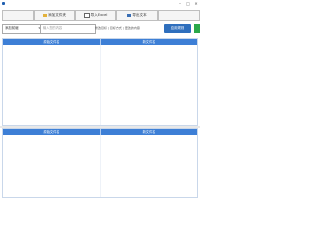 The image size is (320, 240). I want to click on excel-icon, so click(86, 15).